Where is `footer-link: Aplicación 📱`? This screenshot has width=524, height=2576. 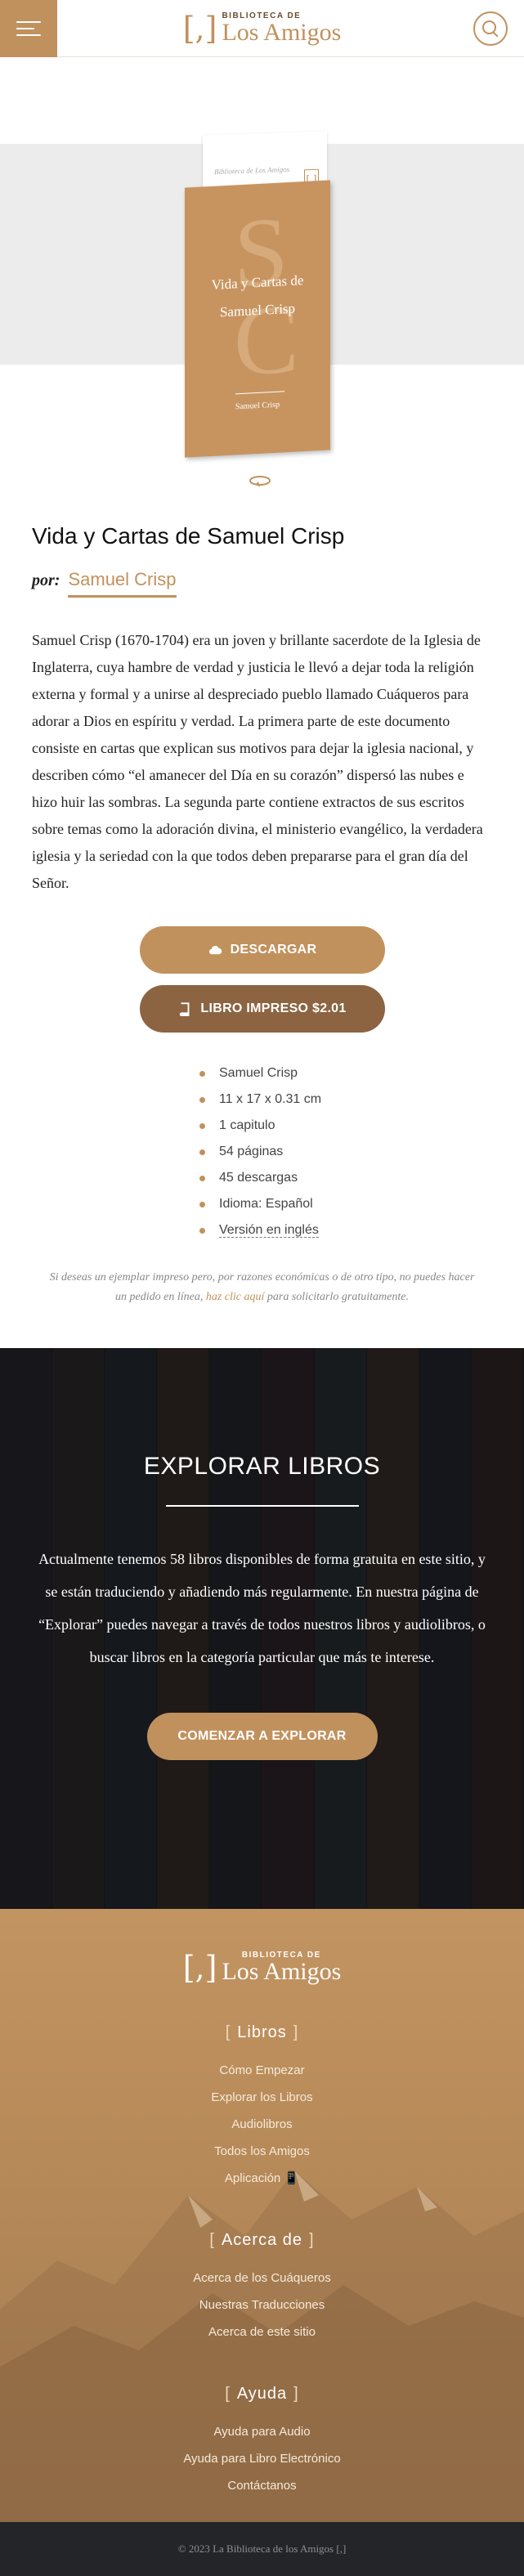
footer-link: Aplicación 📱 is located at coordinates (262, 2178).